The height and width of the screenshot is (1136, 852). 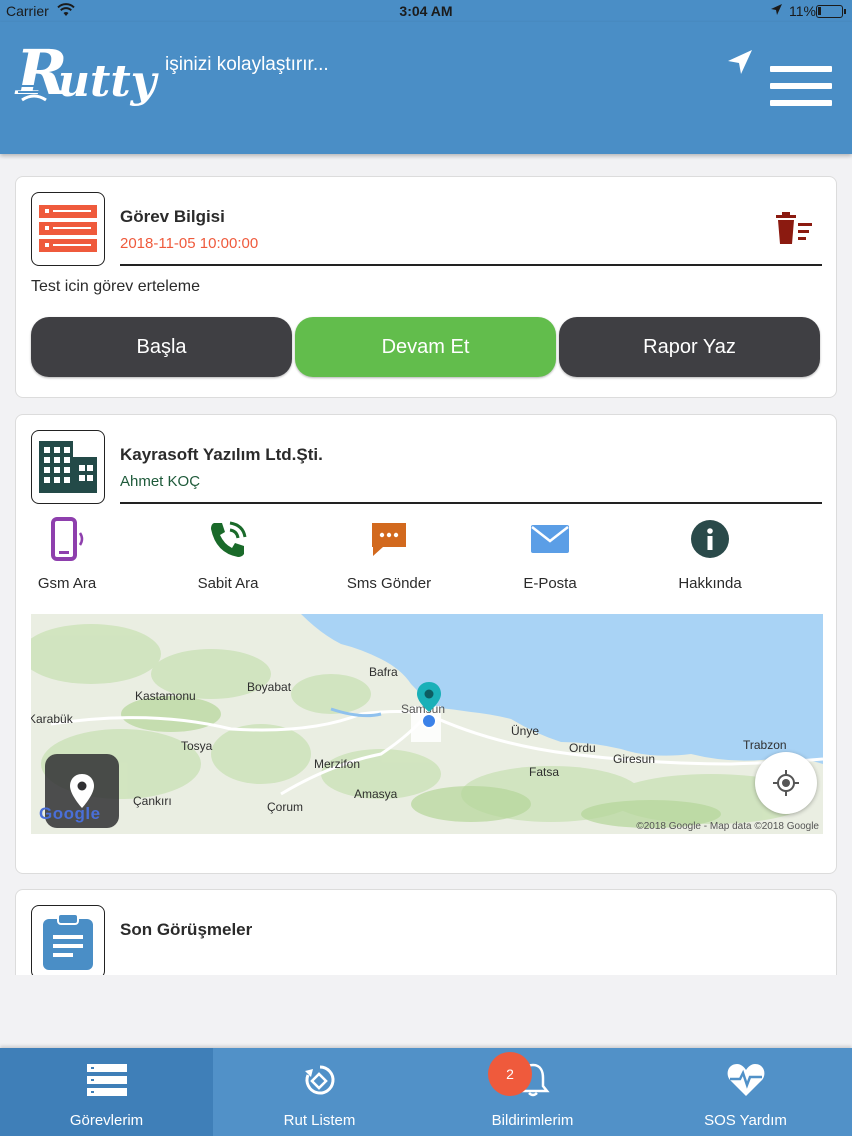 What do you see at coordinates (383, 672) in the screenshot?
I see `map-place-label: Bafra` at bounding box center [383, 672].